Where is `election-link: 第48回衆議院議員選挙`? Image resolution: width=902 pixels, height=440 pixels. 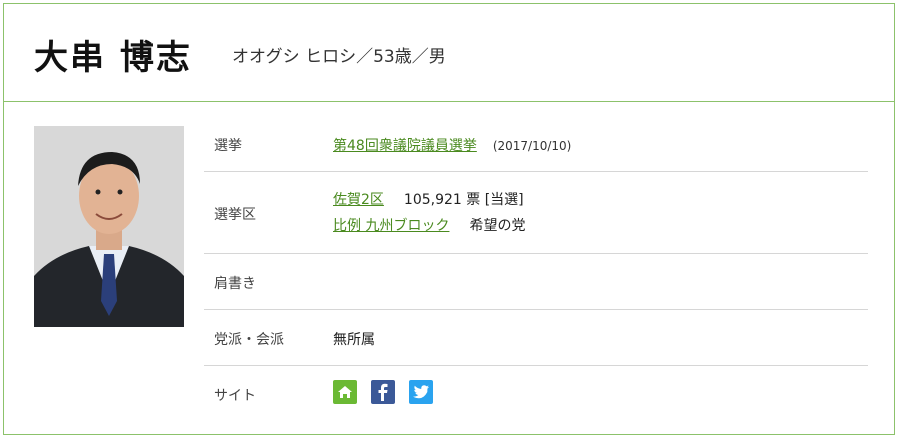 election-link: 第48回衆議院議員選挙 is located at coordinates (405, 146).